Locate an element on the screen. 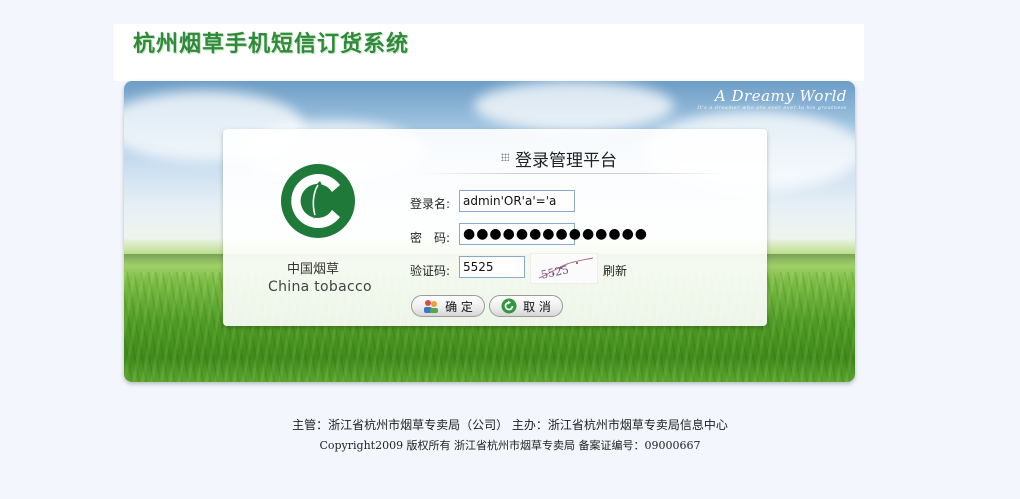  banner-brand-title: A Dreamy World is located at coordinates (780, 96).